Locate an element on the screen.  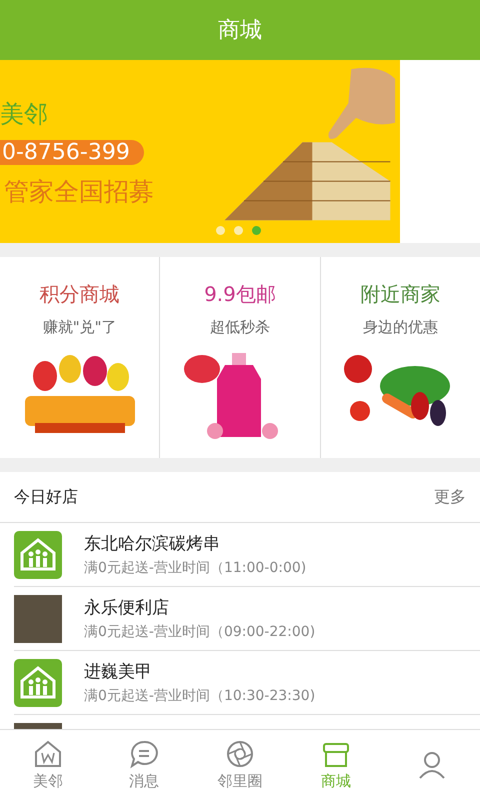
banner-brand: 美邻 is located at coordinates (24, 114).